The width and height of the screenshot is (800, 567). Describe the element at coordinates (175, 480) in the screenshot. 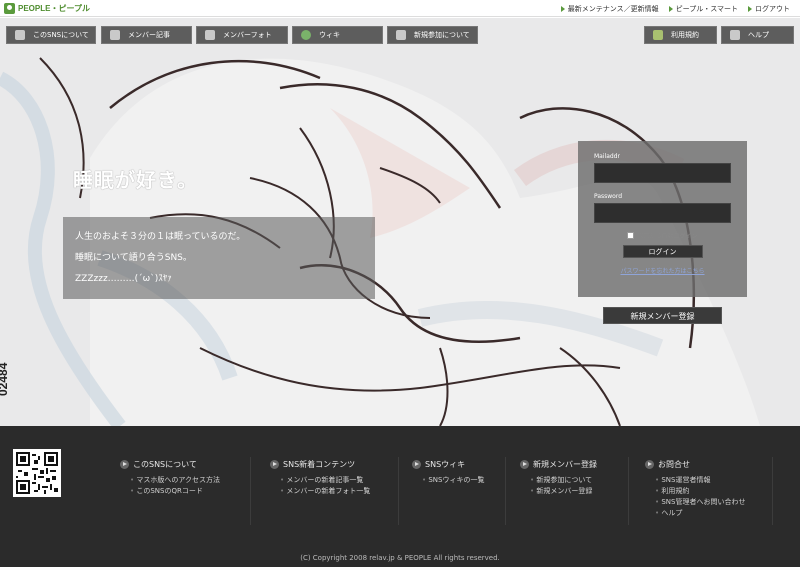

I see `footer-link: マスホ版へのアクセス方法` at that location.